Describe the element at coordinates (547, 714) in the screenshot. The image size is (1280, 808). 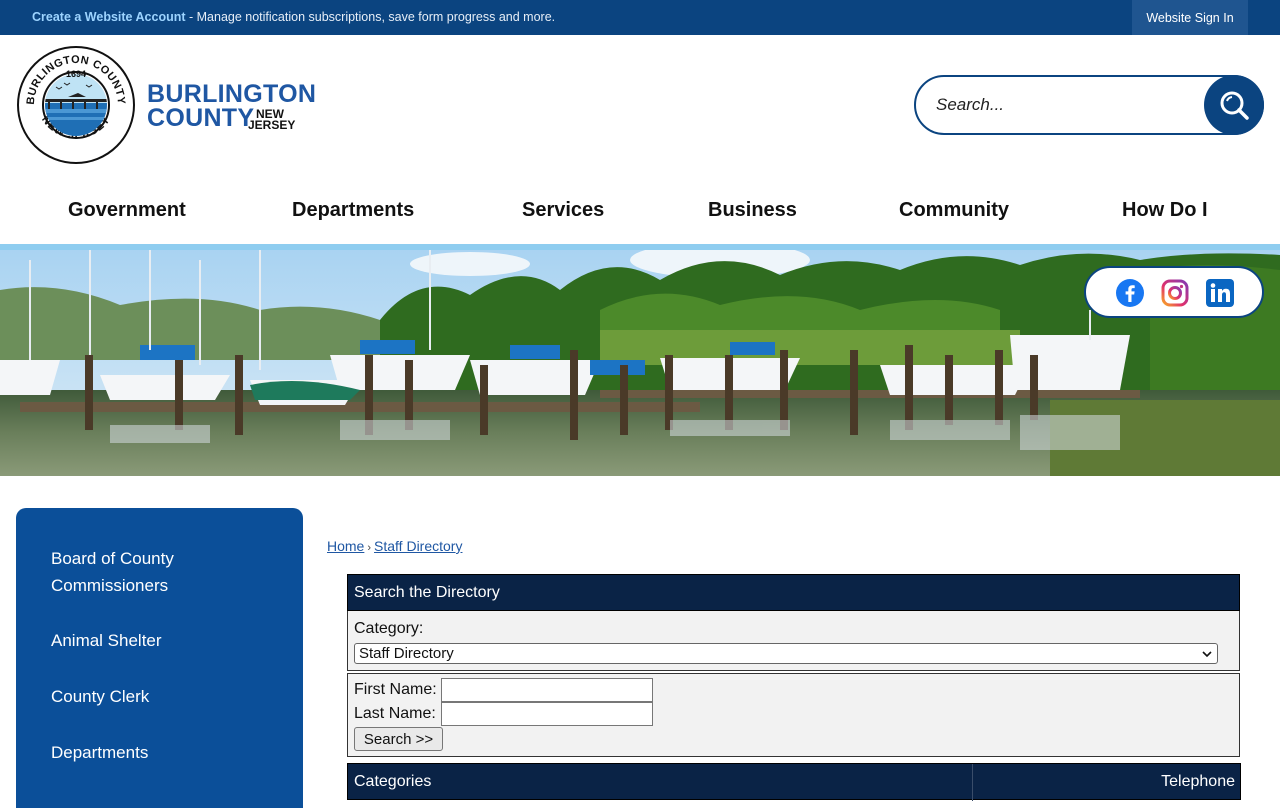
I see `last-name-field` at that location.